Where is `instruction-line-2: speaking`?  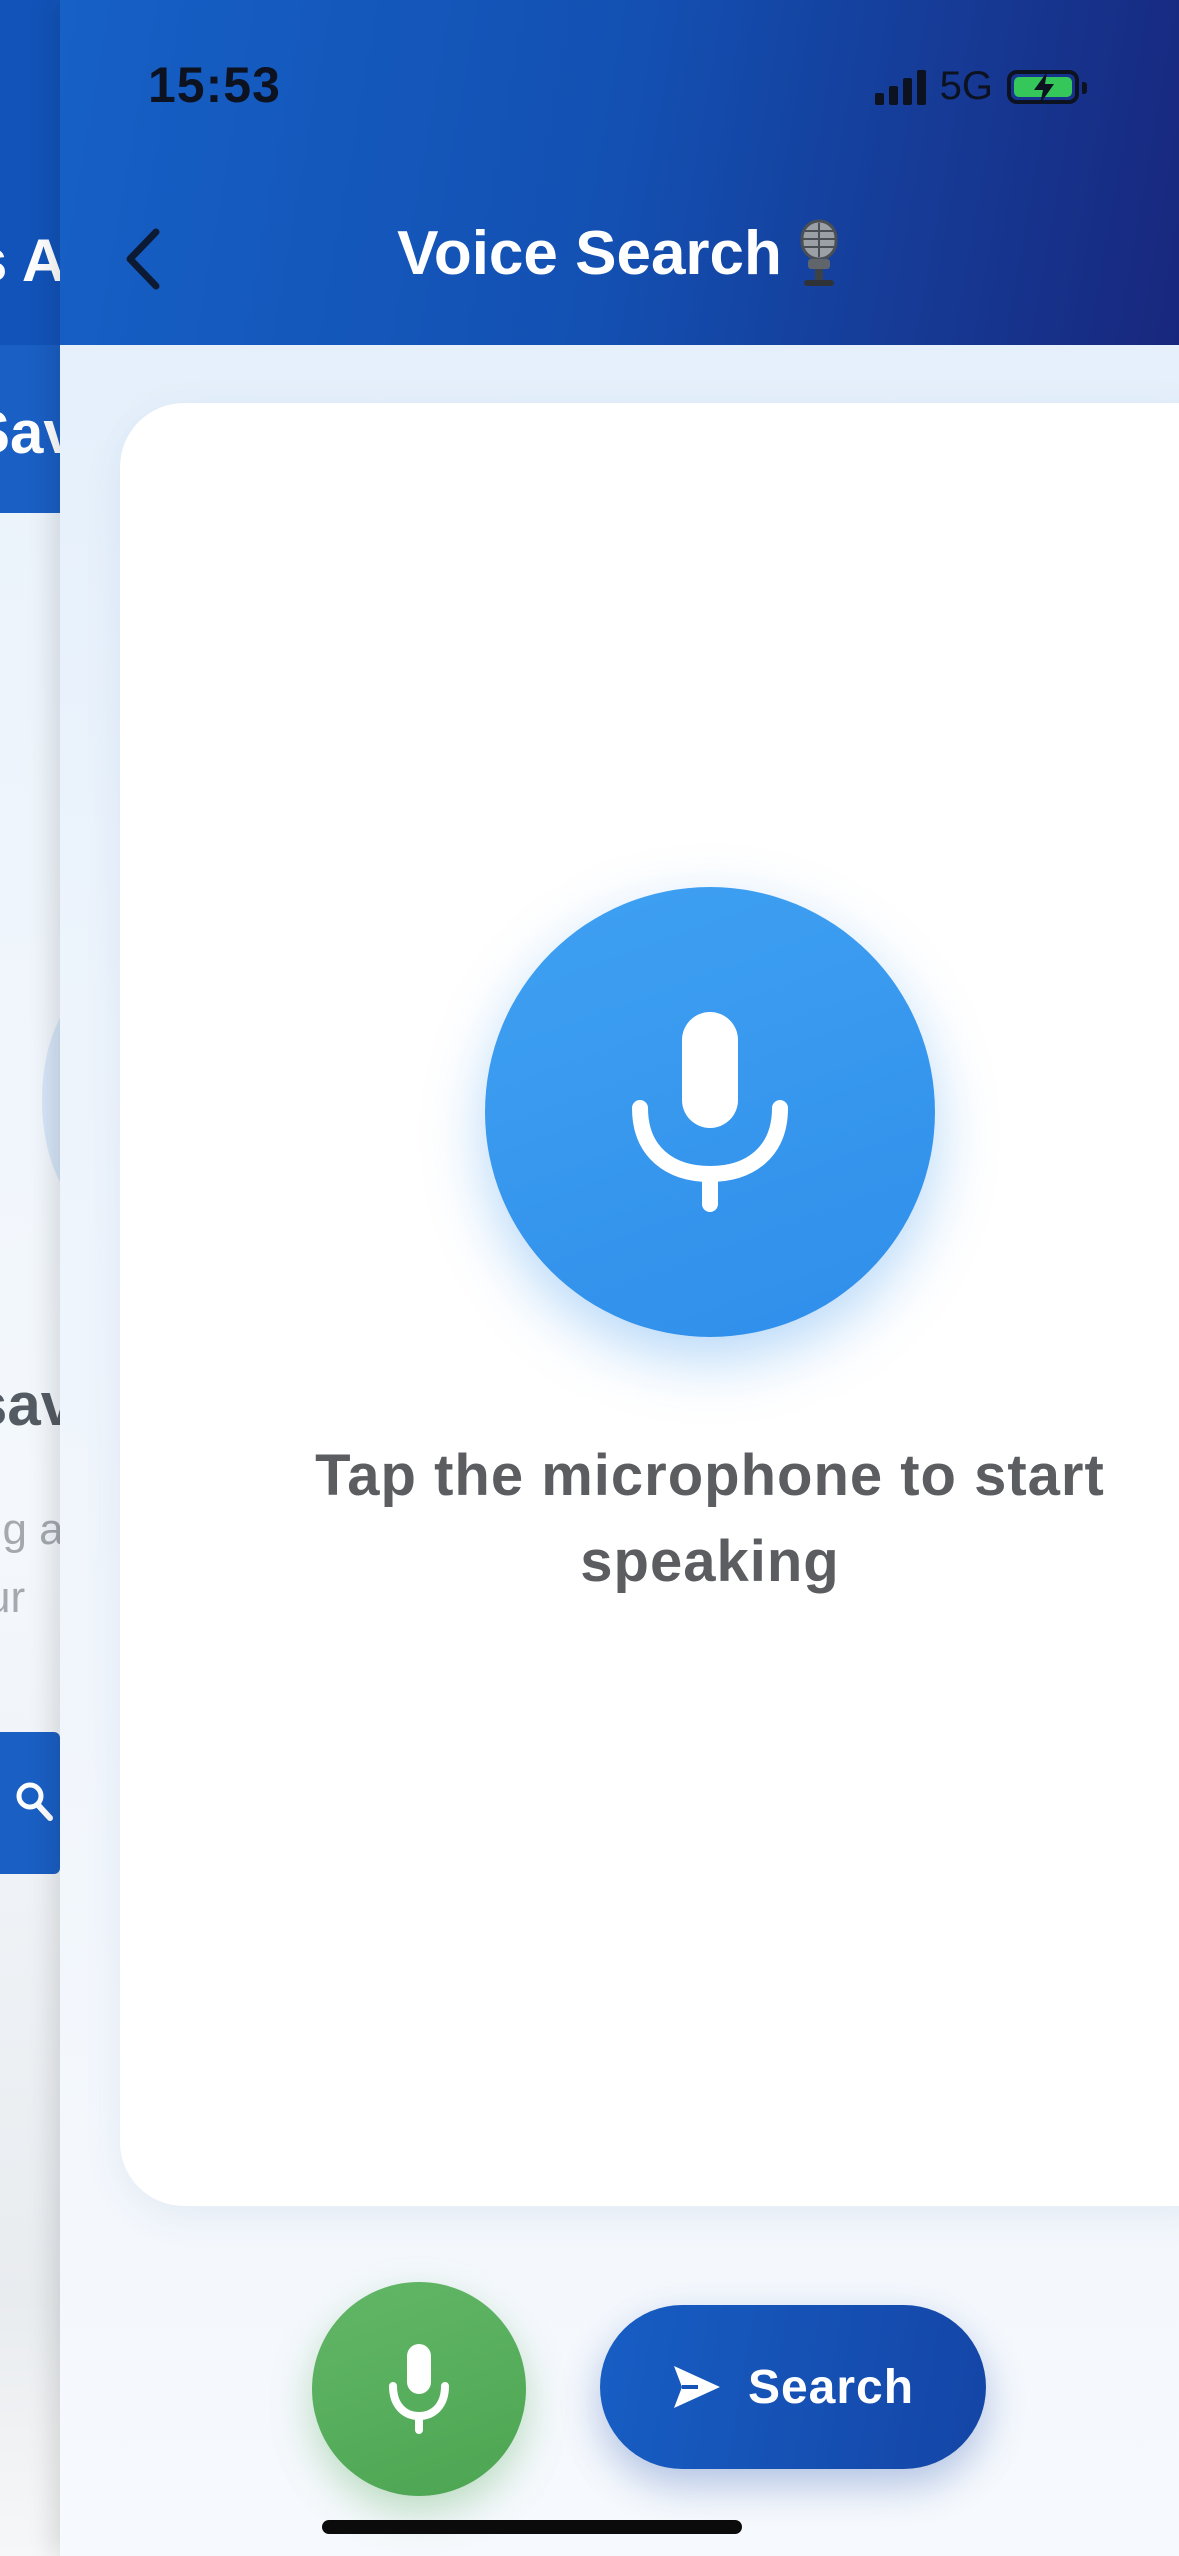 instruction-line-2: speaking is located at coordinates (710, 1561).